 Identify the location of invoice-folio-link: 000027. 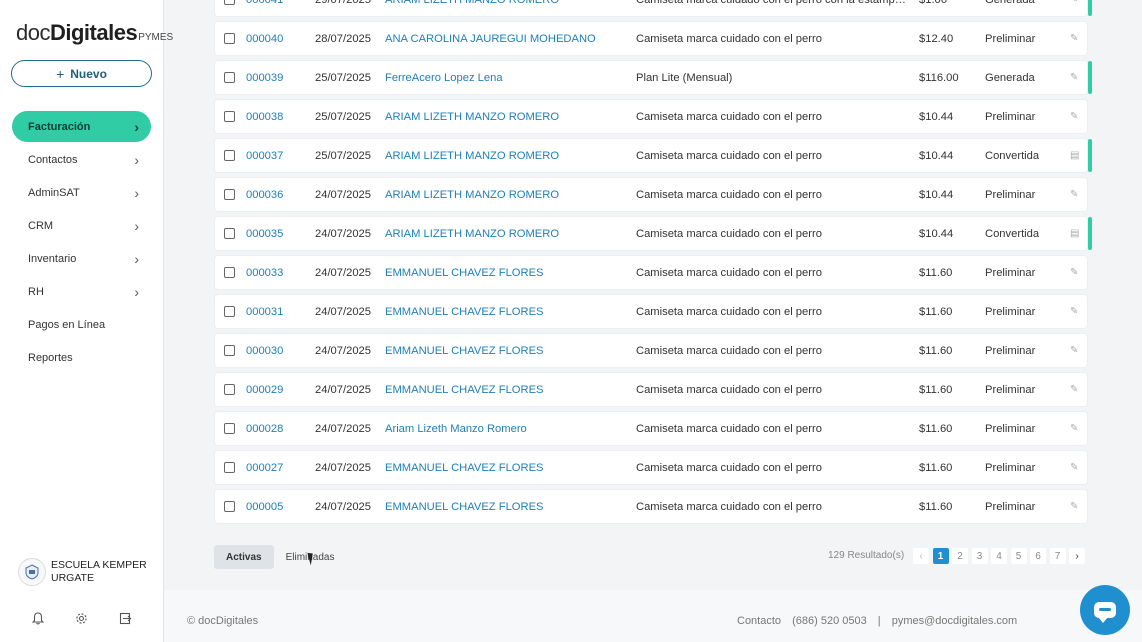
(264, 468).